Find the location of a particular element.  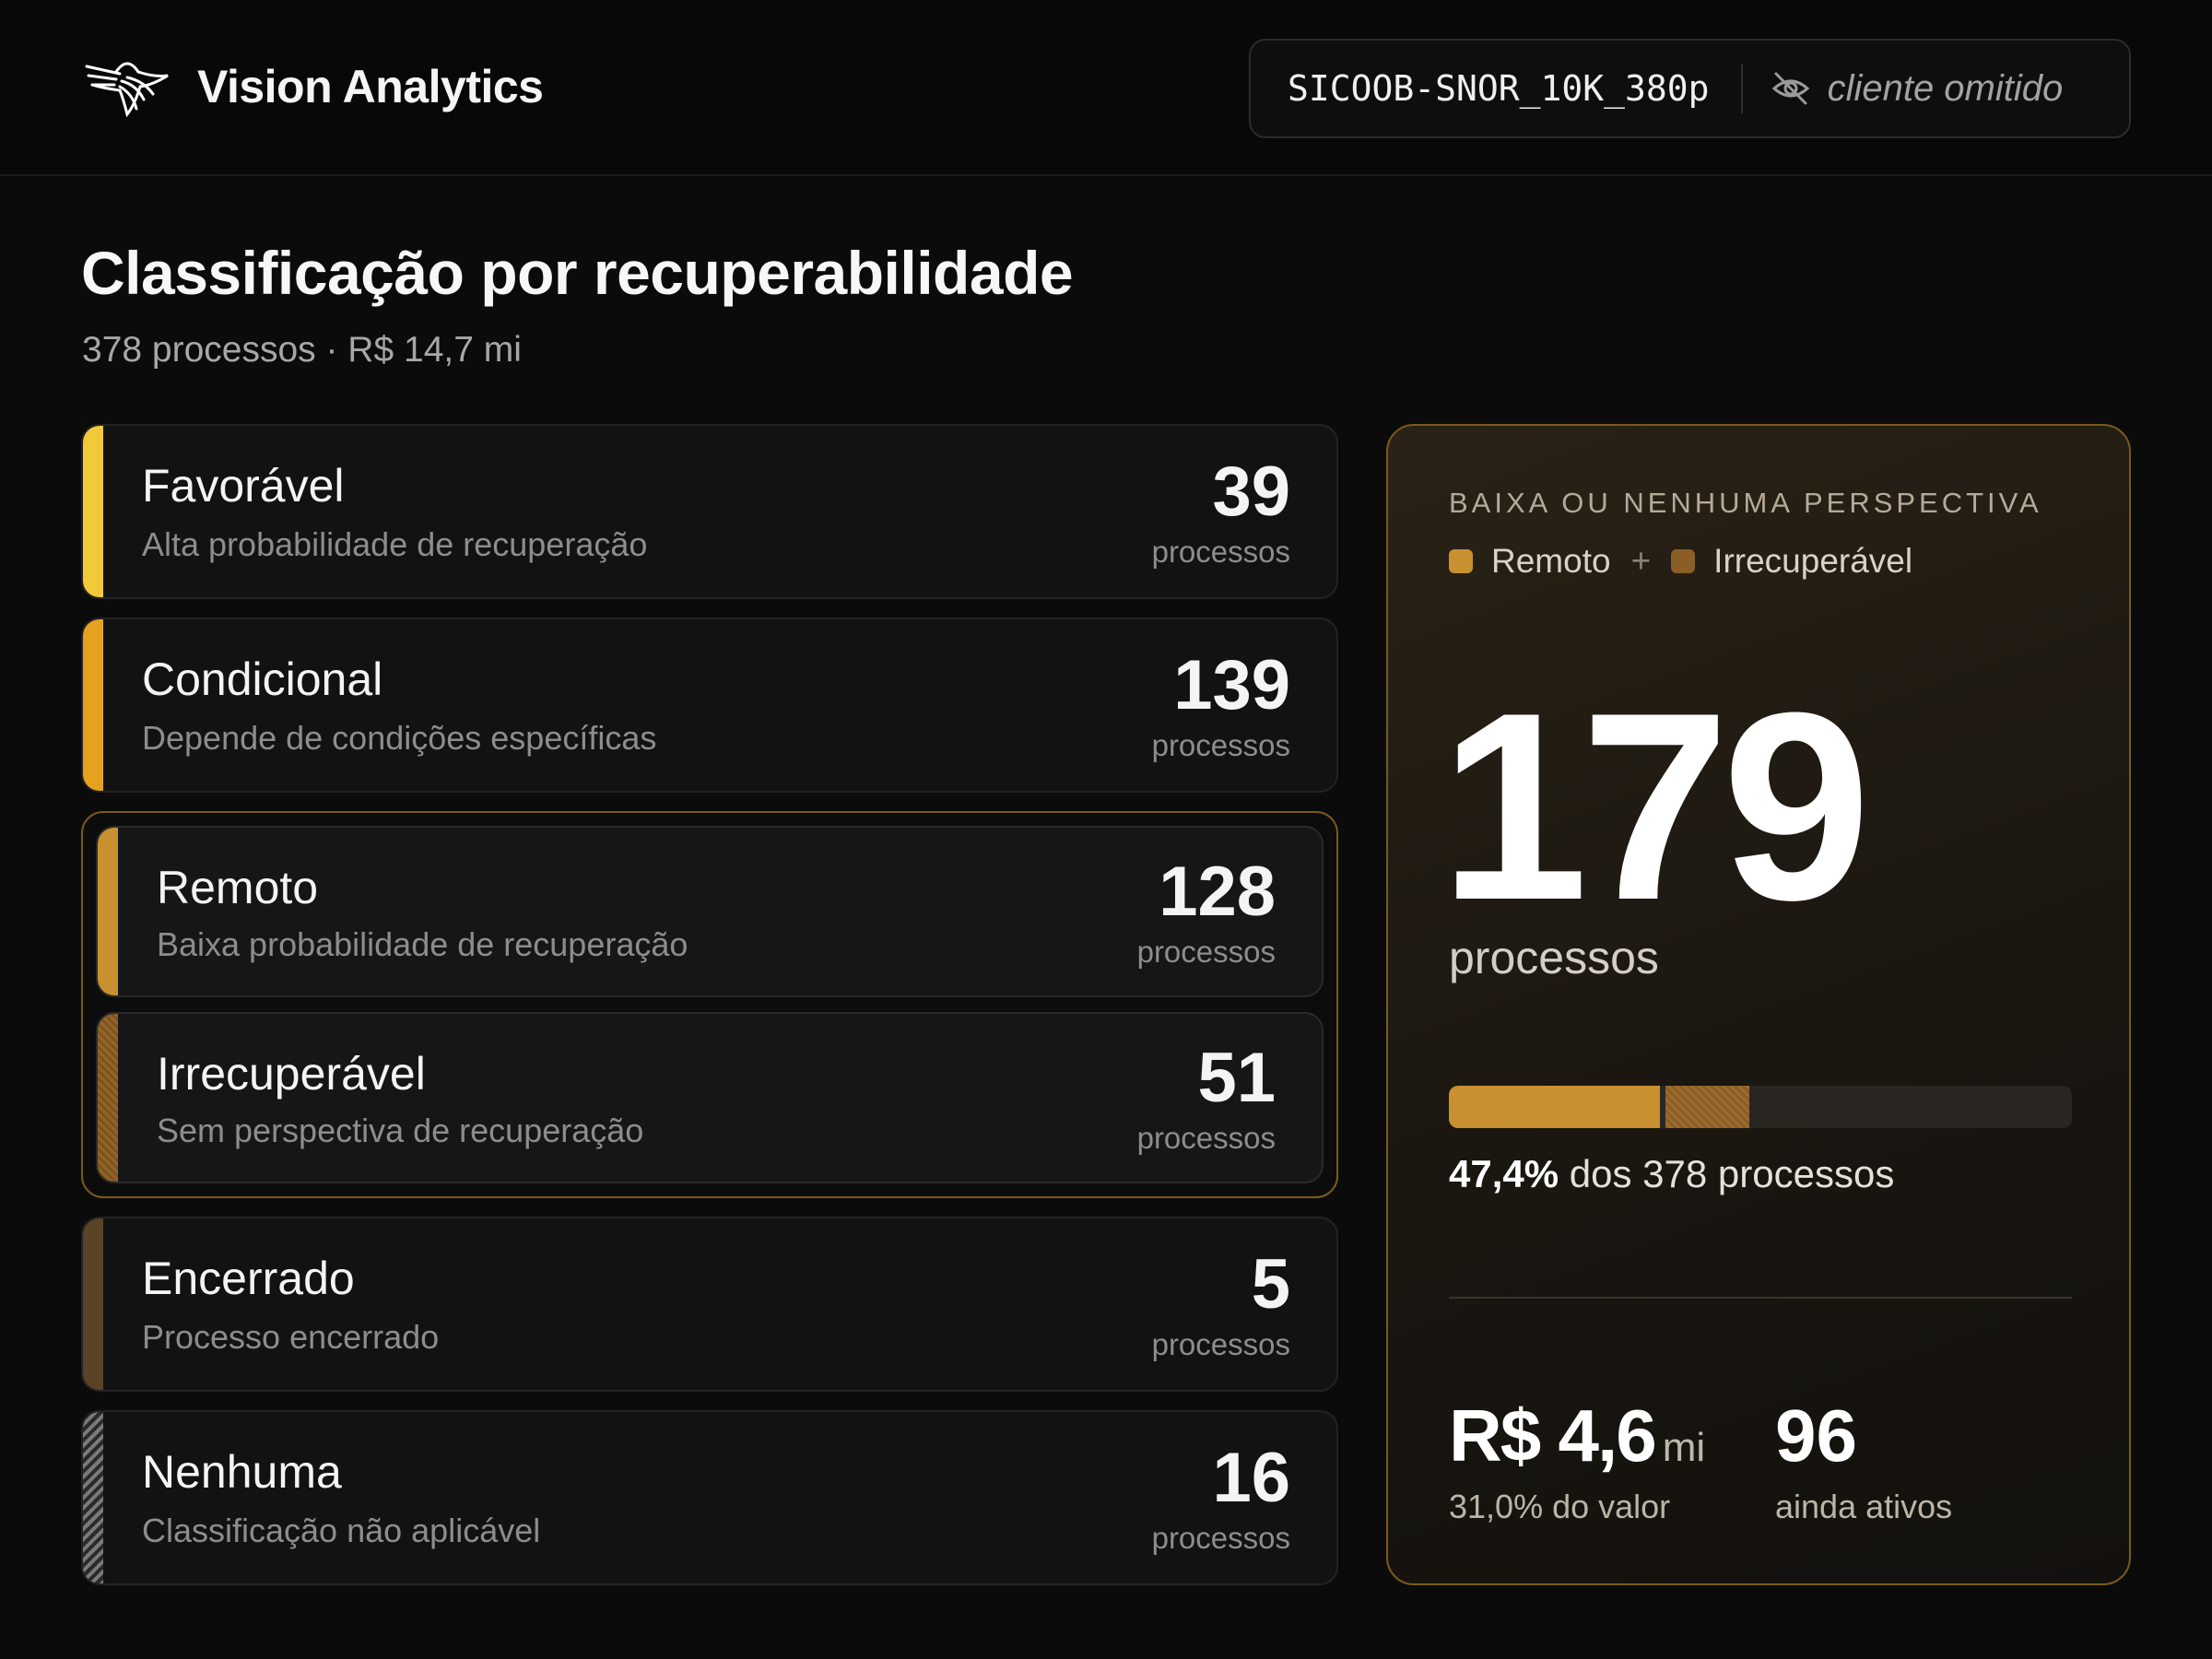

summary-total-unit: processos is located at coordinates (1554, 957).